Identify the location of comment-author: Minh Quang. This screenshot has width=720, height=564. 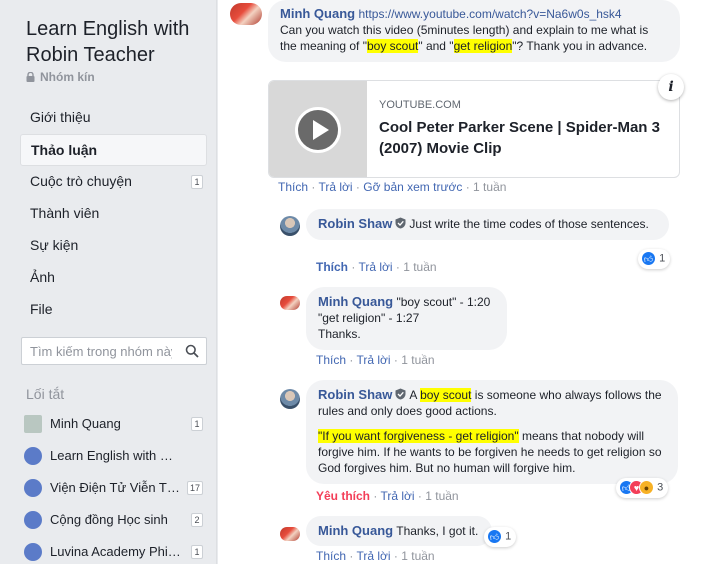
(317, 13).